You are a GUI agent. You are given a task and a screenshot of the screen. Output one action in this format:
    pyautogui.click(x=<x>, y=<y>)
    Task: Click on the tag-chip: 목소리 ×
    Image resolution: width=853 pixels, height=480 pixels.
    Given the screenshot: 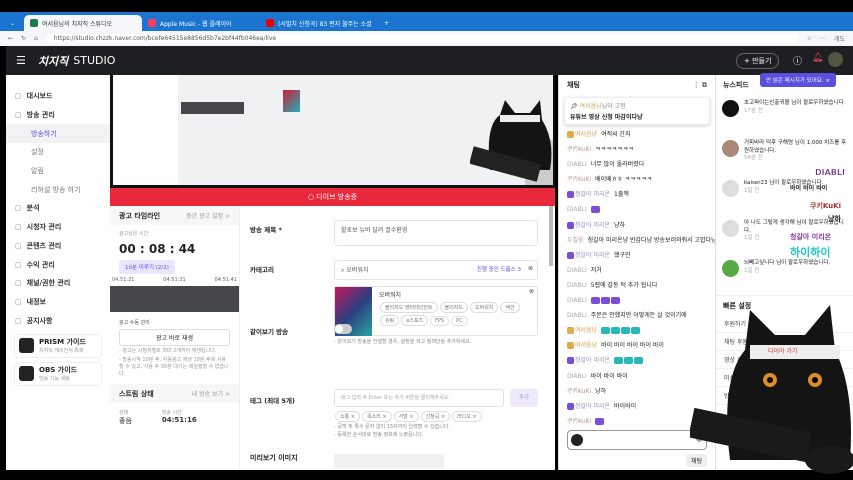 What is the action you would take?
    pyautogui.click(x=376, y=416)
    